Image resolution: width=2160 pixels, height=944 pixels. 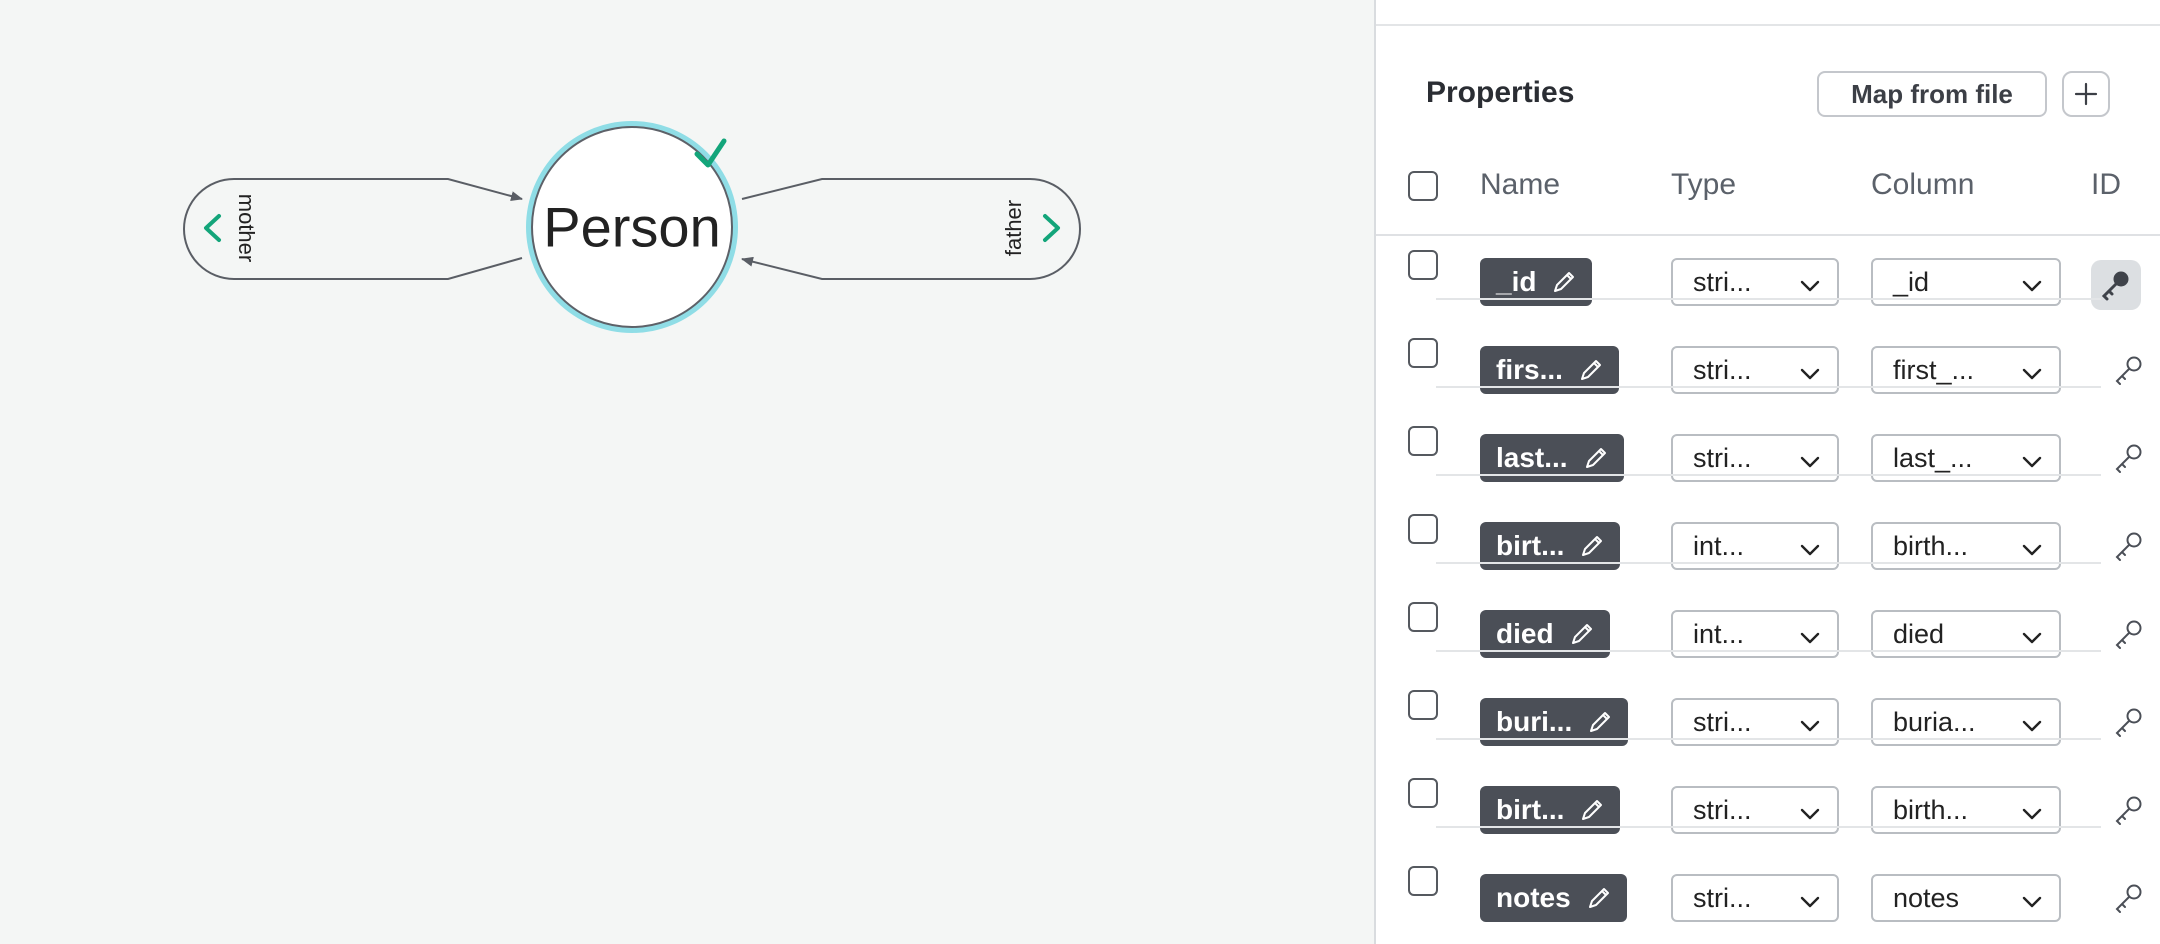 What do you see at coordinates (1966, 898) in the screenshot?
I see `column-select: notes` at bounding box center [1966, 898].